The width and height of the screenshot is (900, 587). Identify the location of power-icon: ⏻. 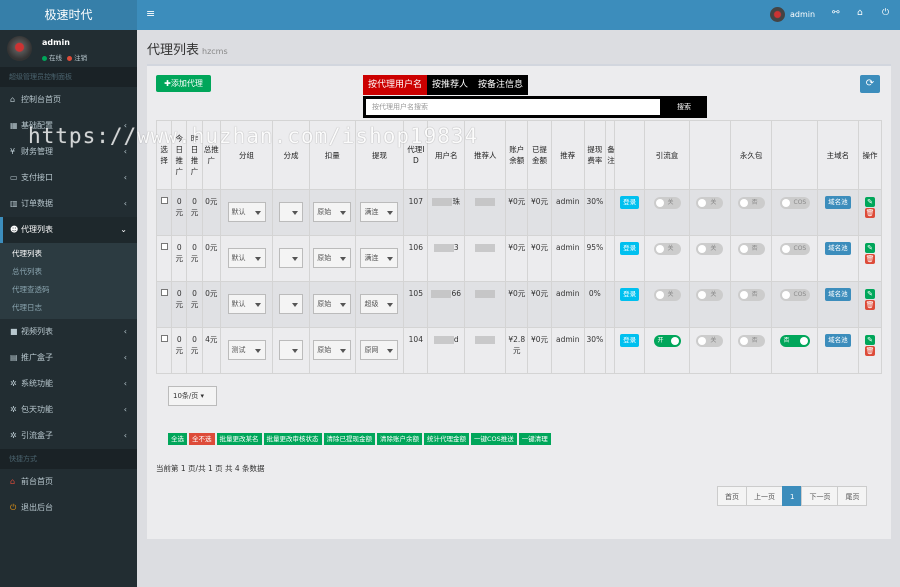
(885, 13).